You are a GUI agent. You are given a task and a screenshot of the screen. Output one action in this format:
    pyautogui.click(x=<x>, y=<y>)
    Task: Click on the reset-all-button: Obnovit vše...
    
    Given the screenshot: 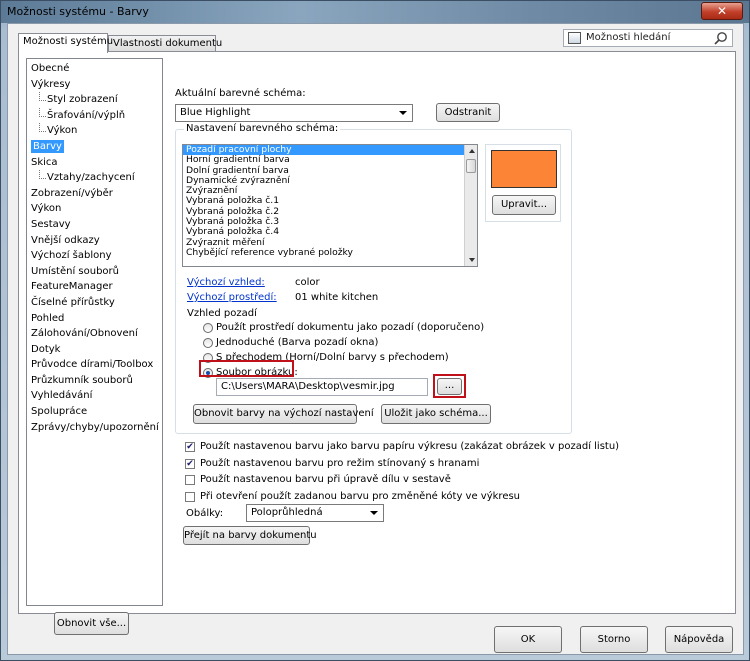 What is the action you would take?
    pyautogui.click(x=91, y=623)
    